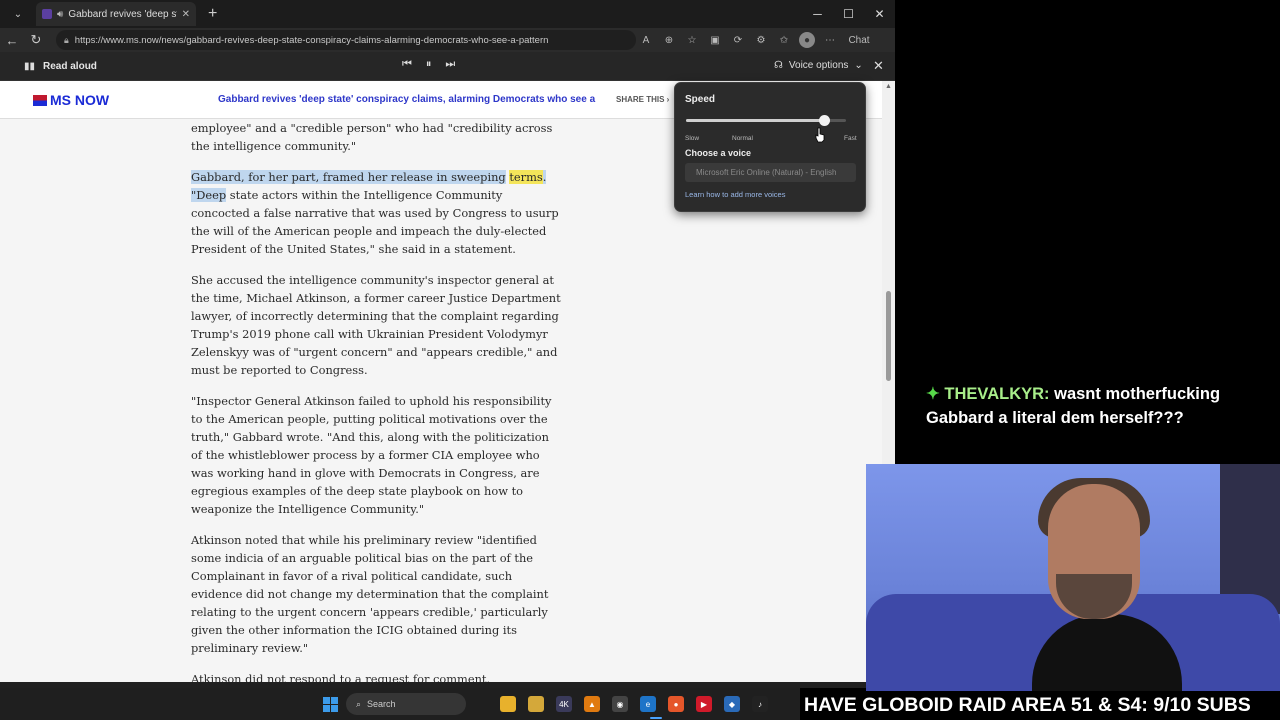  Describe the element at coordinates (676, 704) in the screenshot. I see `firefox-icon: ●` at that location.